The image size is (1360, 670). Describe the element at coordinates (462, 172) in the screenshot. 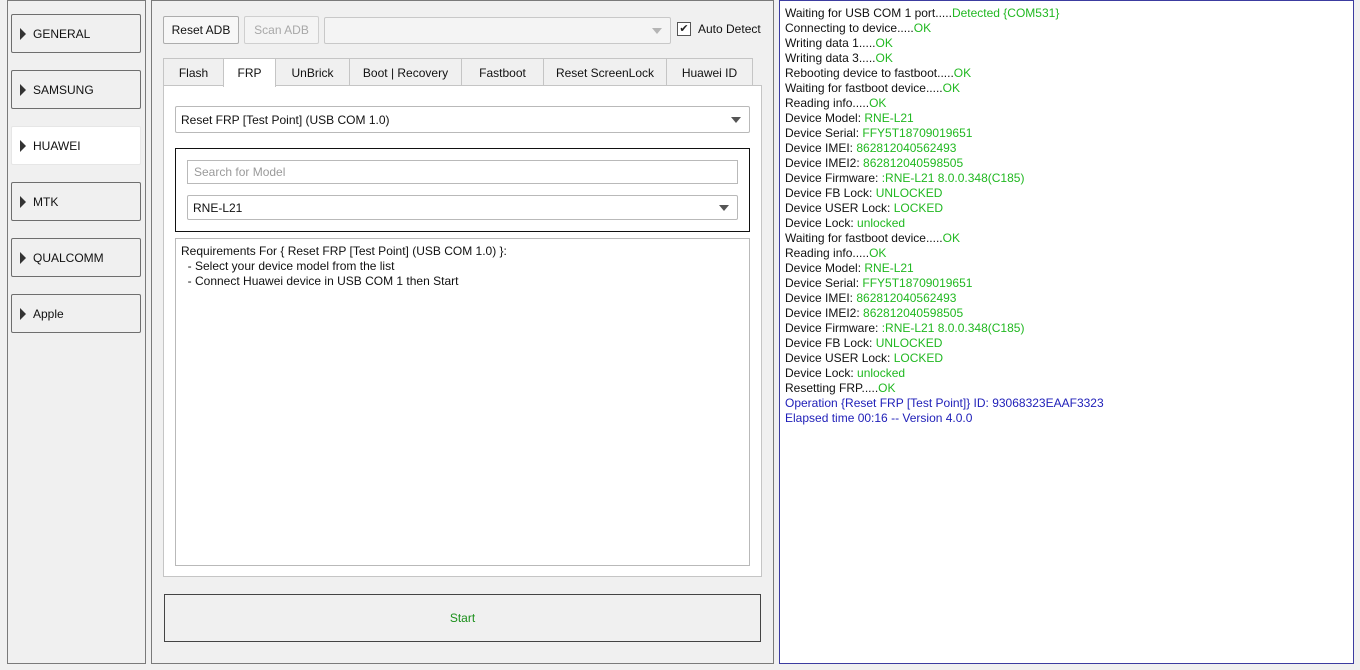

I see `model-search-input` at that location.